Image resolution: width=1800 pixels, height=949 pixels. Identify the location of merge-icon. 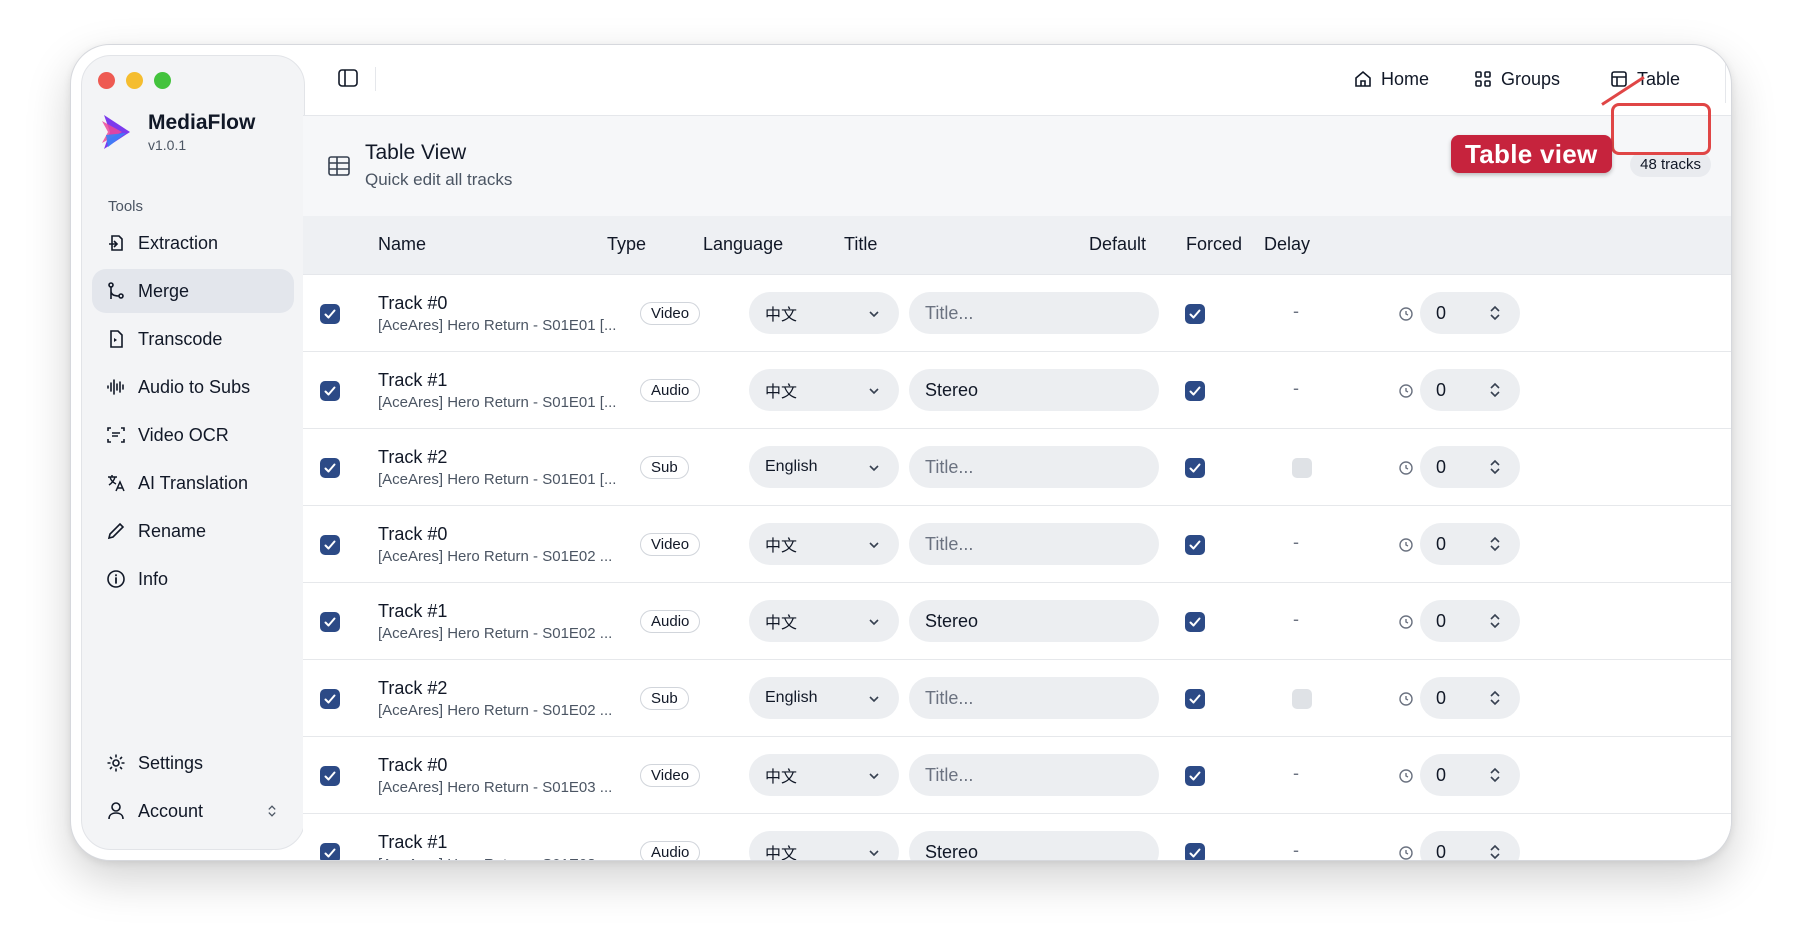
(116, 290).